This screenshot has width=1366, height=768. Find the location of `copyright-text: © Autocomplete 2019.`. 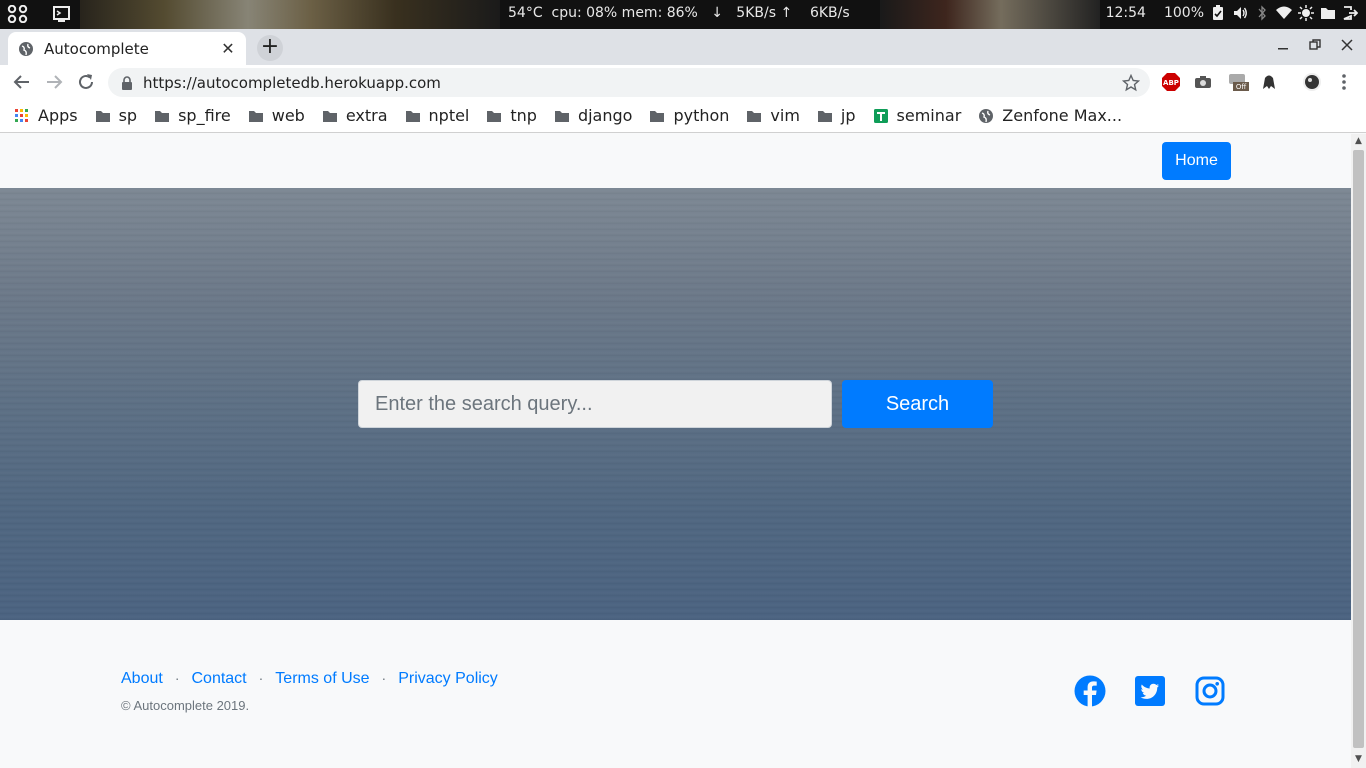

copyright-text: © Autocomplete 2019. is located at coordinates (185, 705).